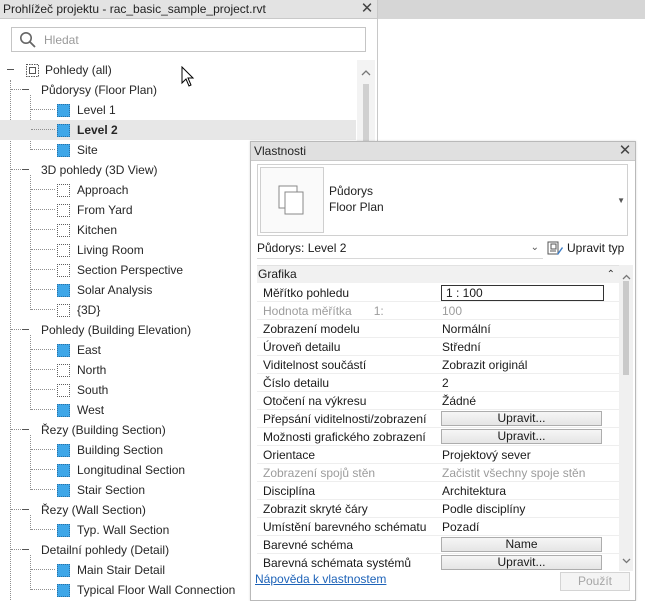 This screenshot has height=601, width=645. I want to click on property-edit-button: Name, so click(521, 544).